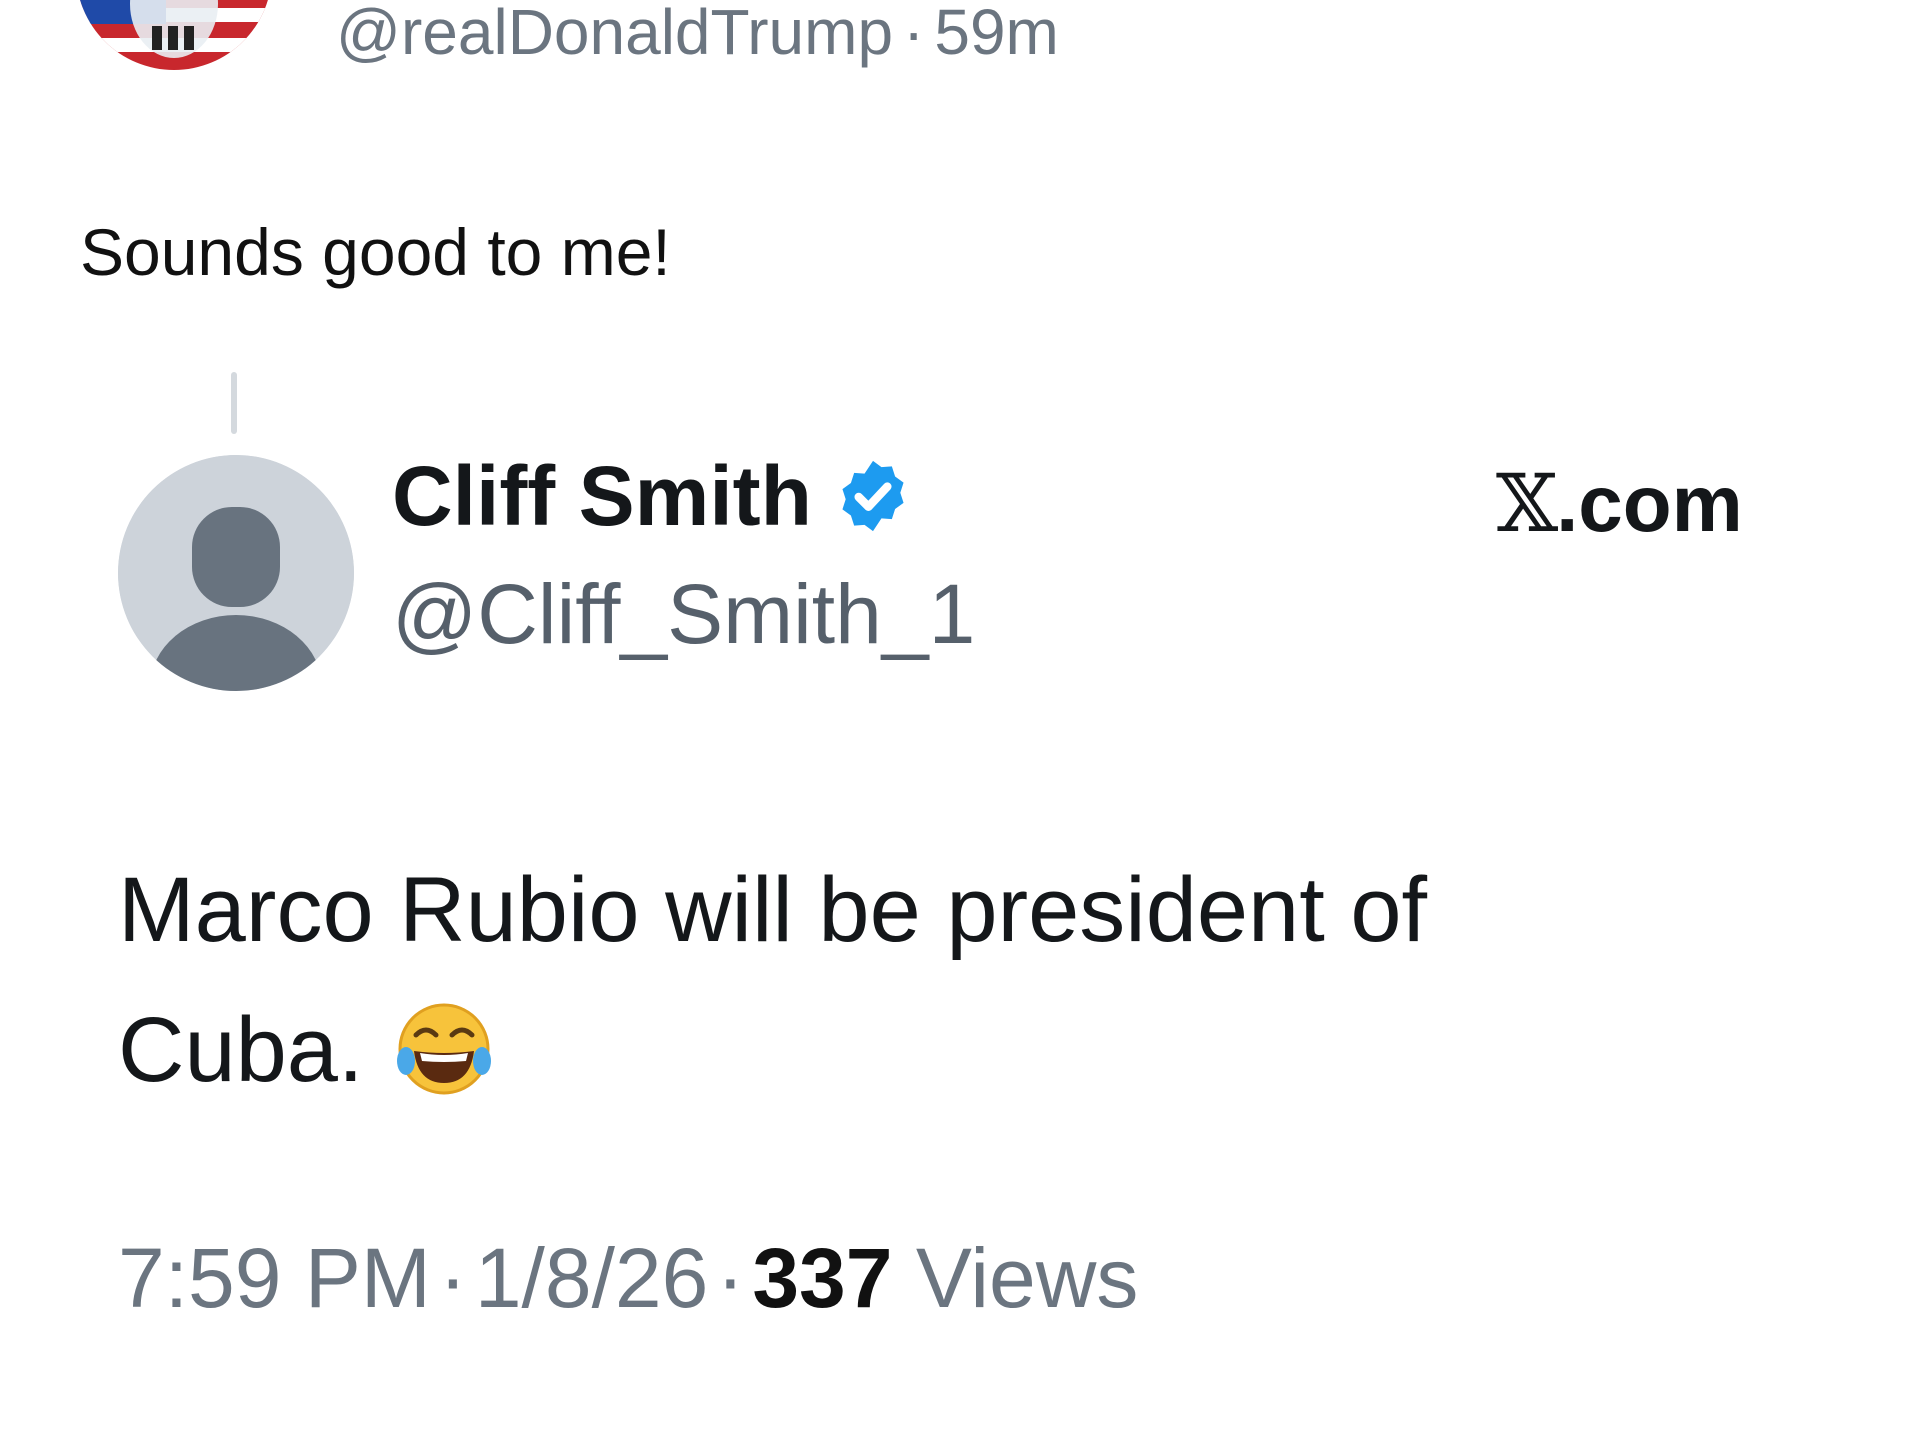 This screenshot has height=1441, width=1920. Describe the element at coordinates (1649, 503) in the screenshot. I see `x-logo-suffix: .com` at that location.